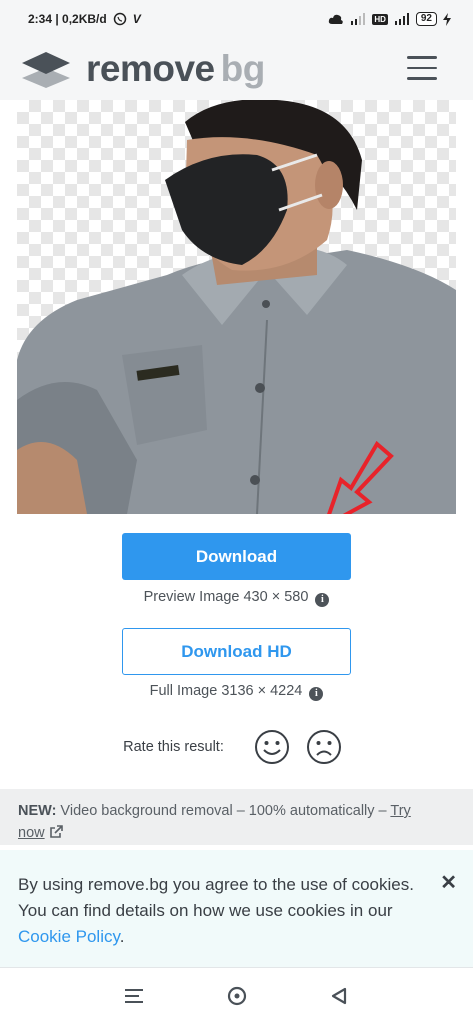 The width and height of the screenshot is (473, 1024). What do you see at coordinates (324, 747) in the screenshot?
I see `smiley-sad-icon` at bounding box center [324, 747].